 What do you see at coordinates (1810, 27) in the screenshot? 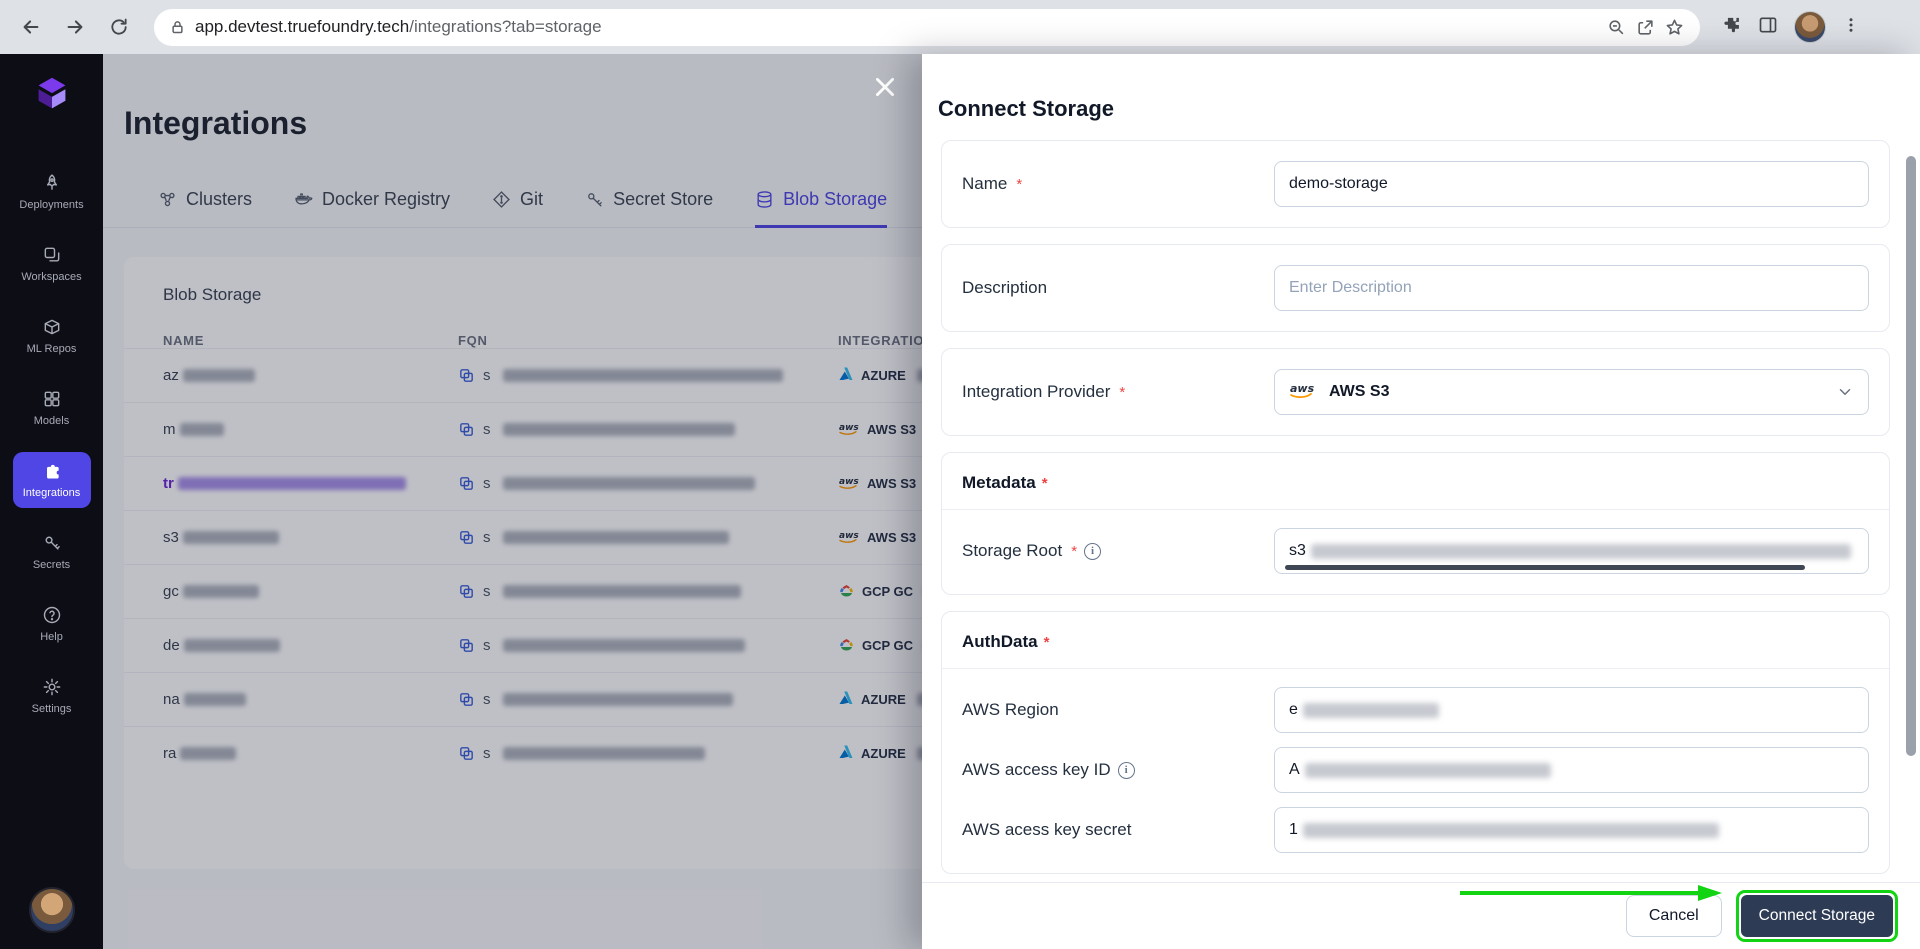
I see `profile-avatar` at bounding box center [1810, 27].